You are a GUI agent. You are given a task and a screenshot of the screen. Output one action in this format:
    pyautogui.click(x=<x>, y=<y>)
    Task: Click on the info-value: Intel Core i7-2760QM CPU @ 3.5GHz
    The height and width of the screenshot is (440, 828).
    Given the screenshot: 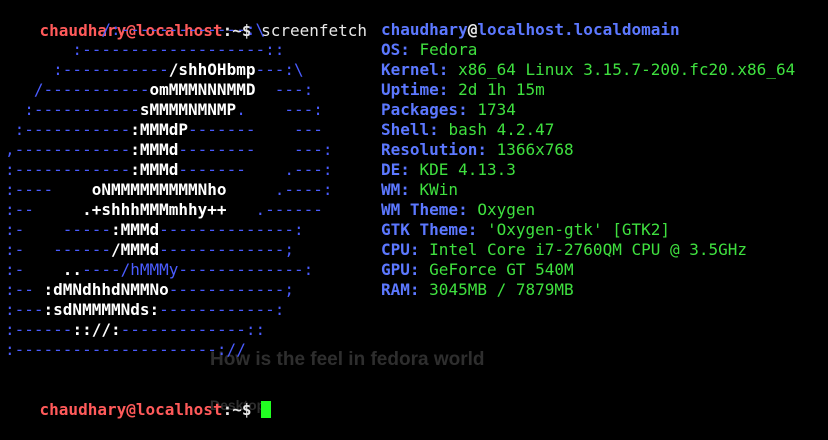 What is the action you would take?
    pyautogui.click(x=588, y=249)
    